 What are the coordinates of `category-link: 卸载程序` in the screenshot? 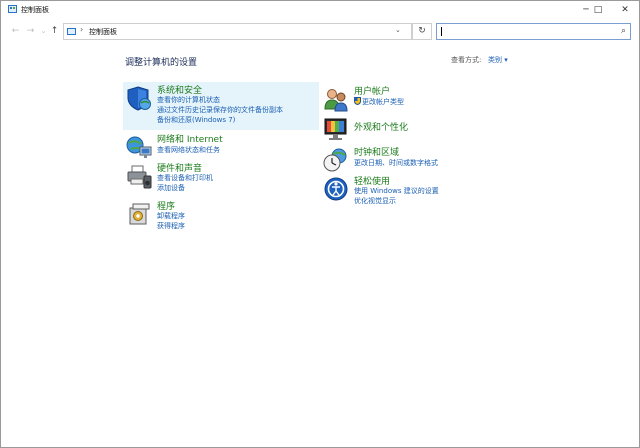 It's located at (171, 216).